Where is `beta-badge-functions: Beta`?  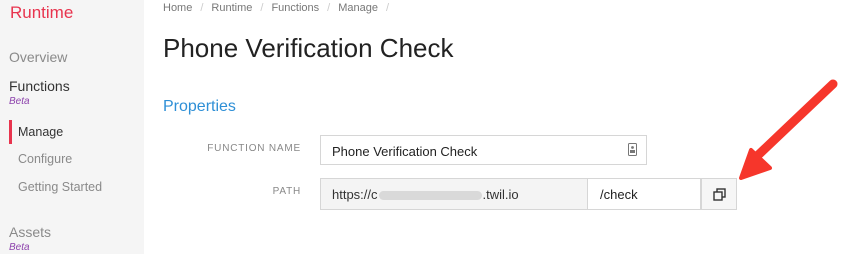
beta-badge-functions: Beta is located at coordinates (19, 101).